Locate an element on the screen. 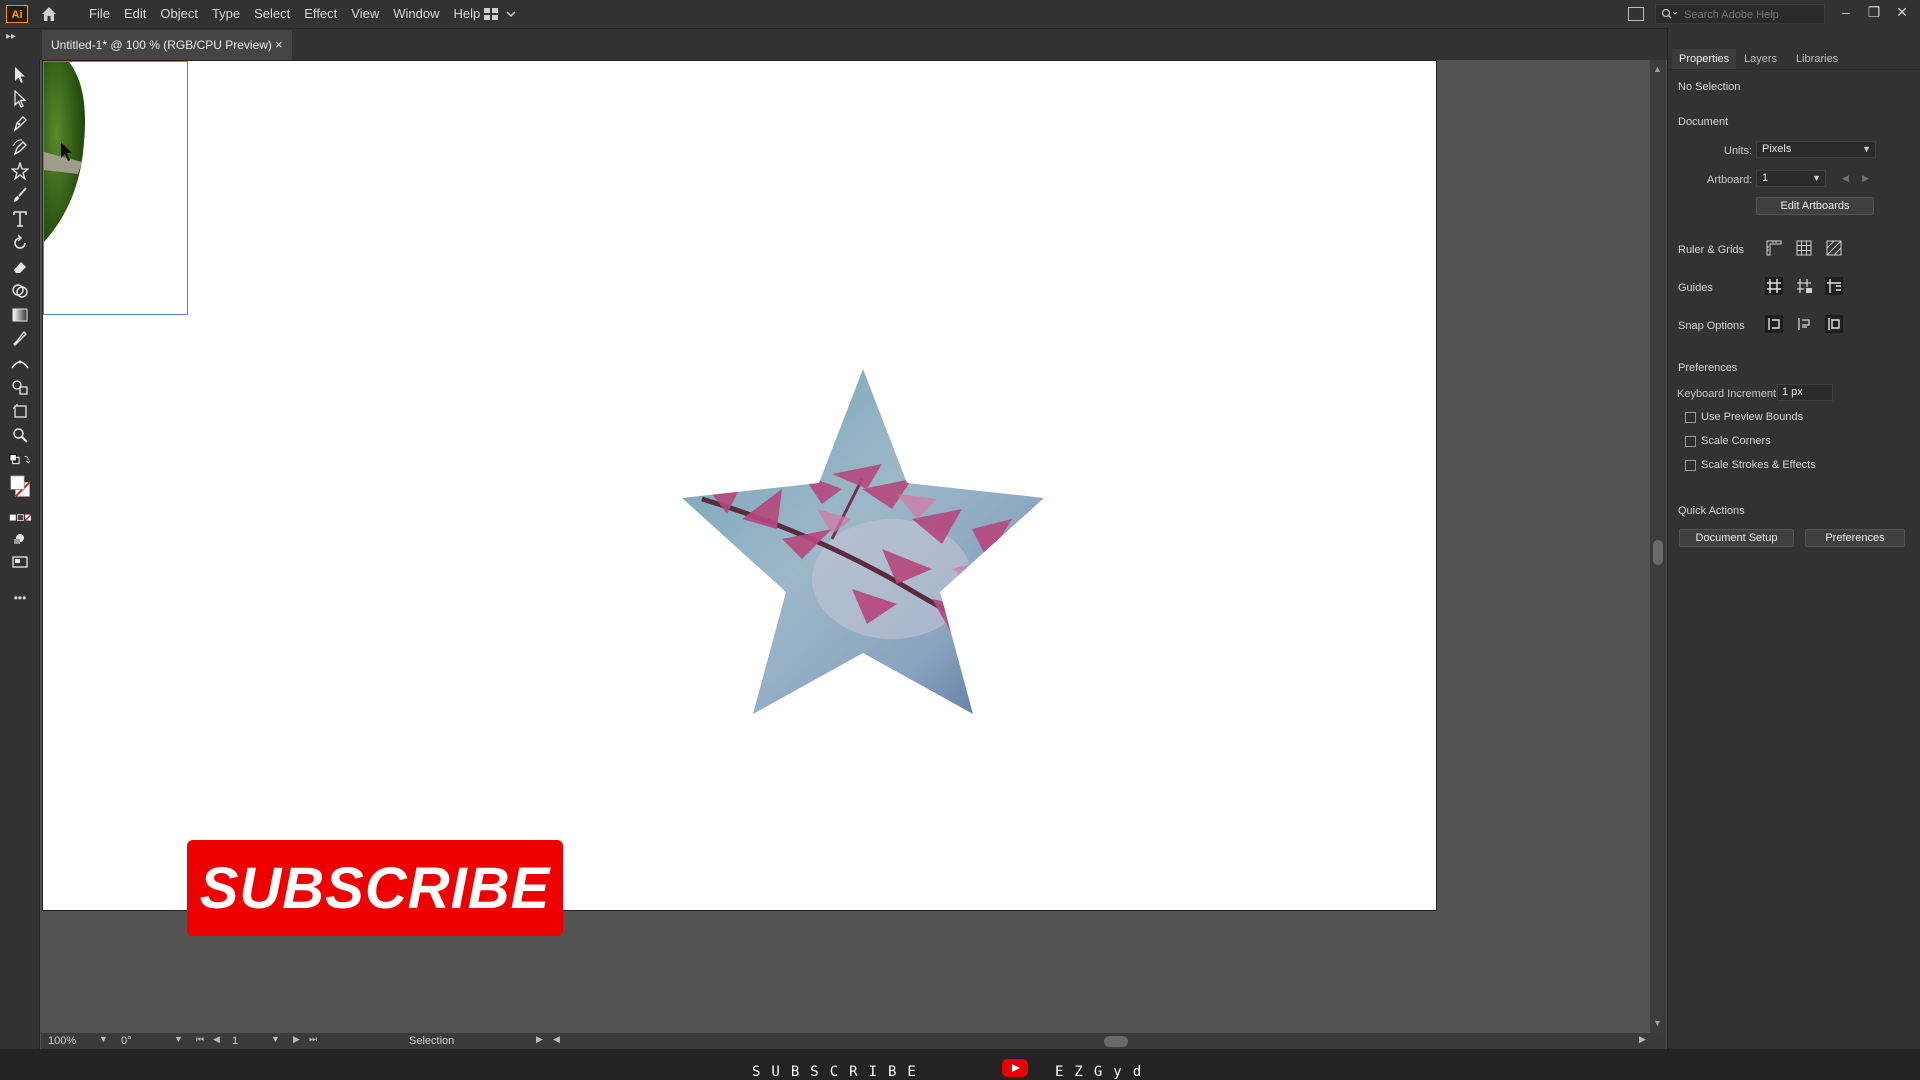 The width and height of the screenshot is (1920, 1080). youtube-play-icon is located at coordinates (1015, 1068).